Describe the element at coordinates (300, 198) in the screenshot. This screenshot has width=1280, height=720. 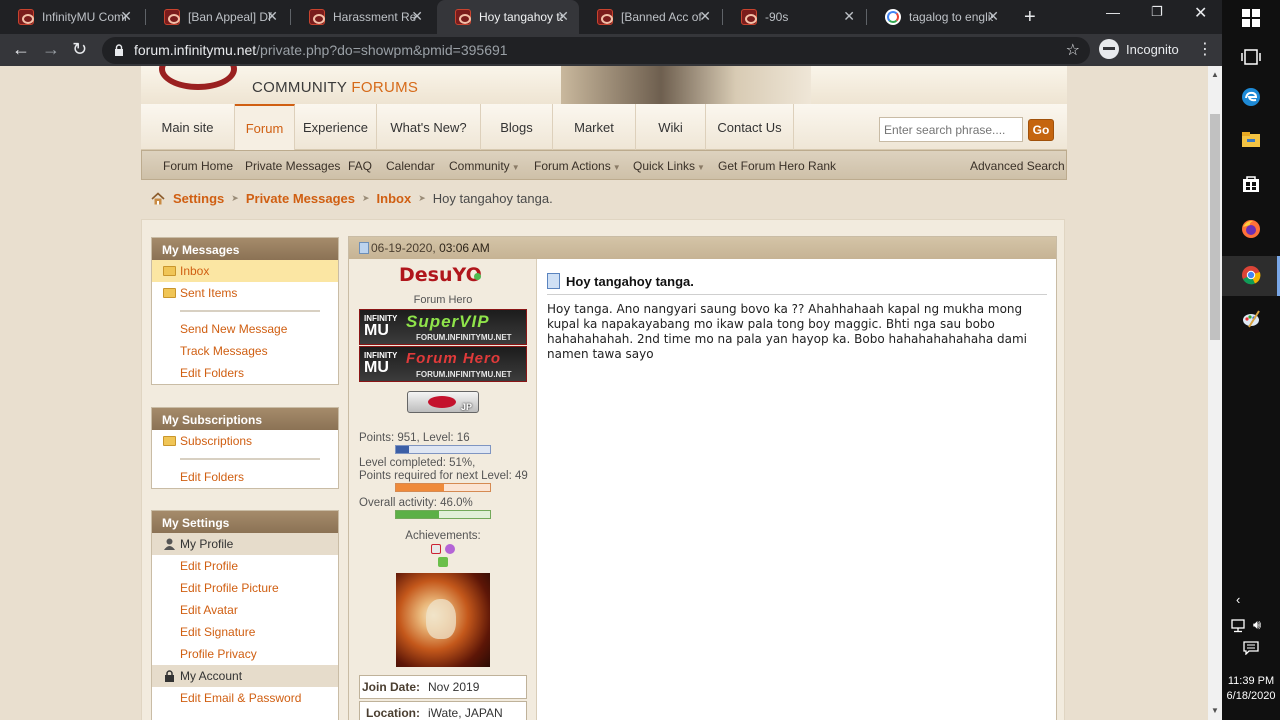
I see `breadcrumb-private-messages: Private Messages` at that location.